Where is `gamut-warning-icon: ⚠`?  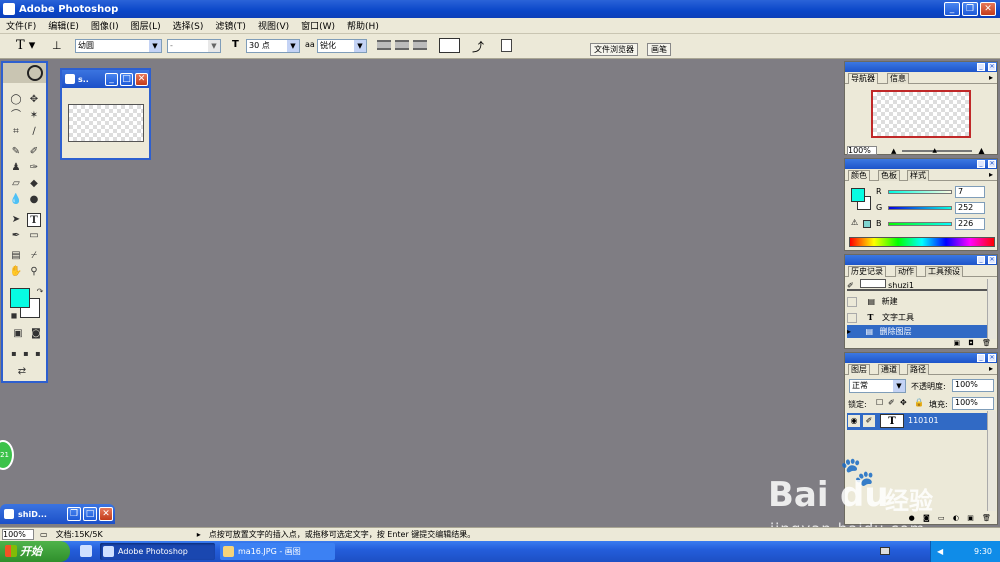 gamut-warning-icon: ⚠ is located at coordinates (854, 222).